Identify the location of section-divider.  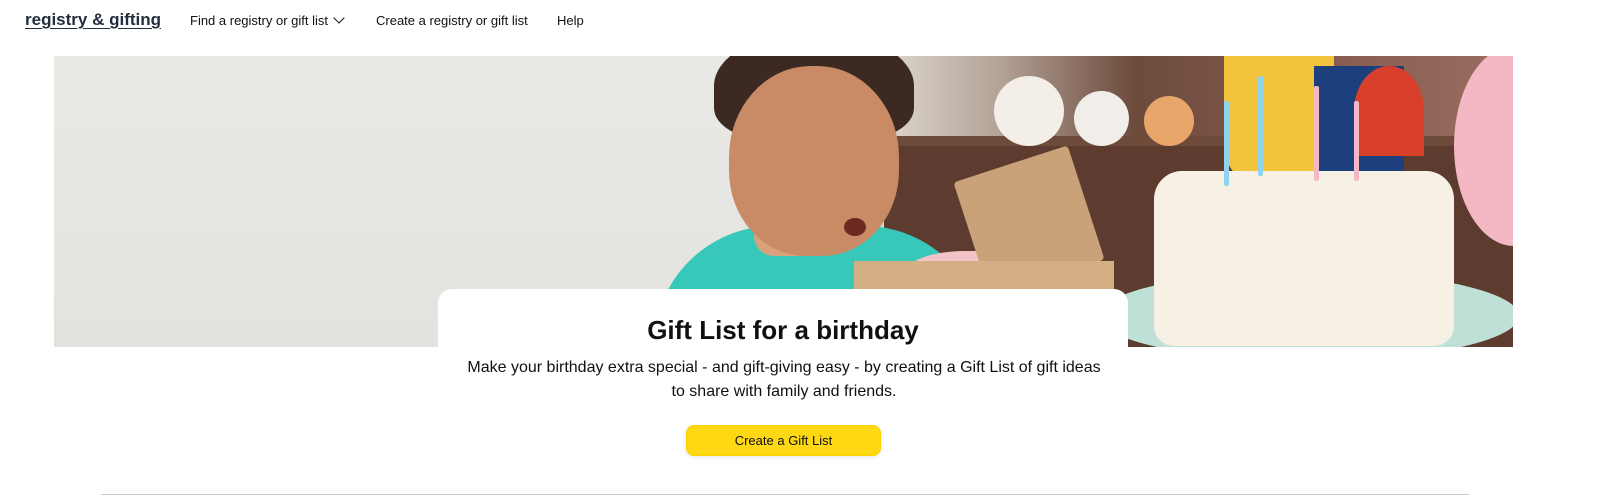
(785, 494).